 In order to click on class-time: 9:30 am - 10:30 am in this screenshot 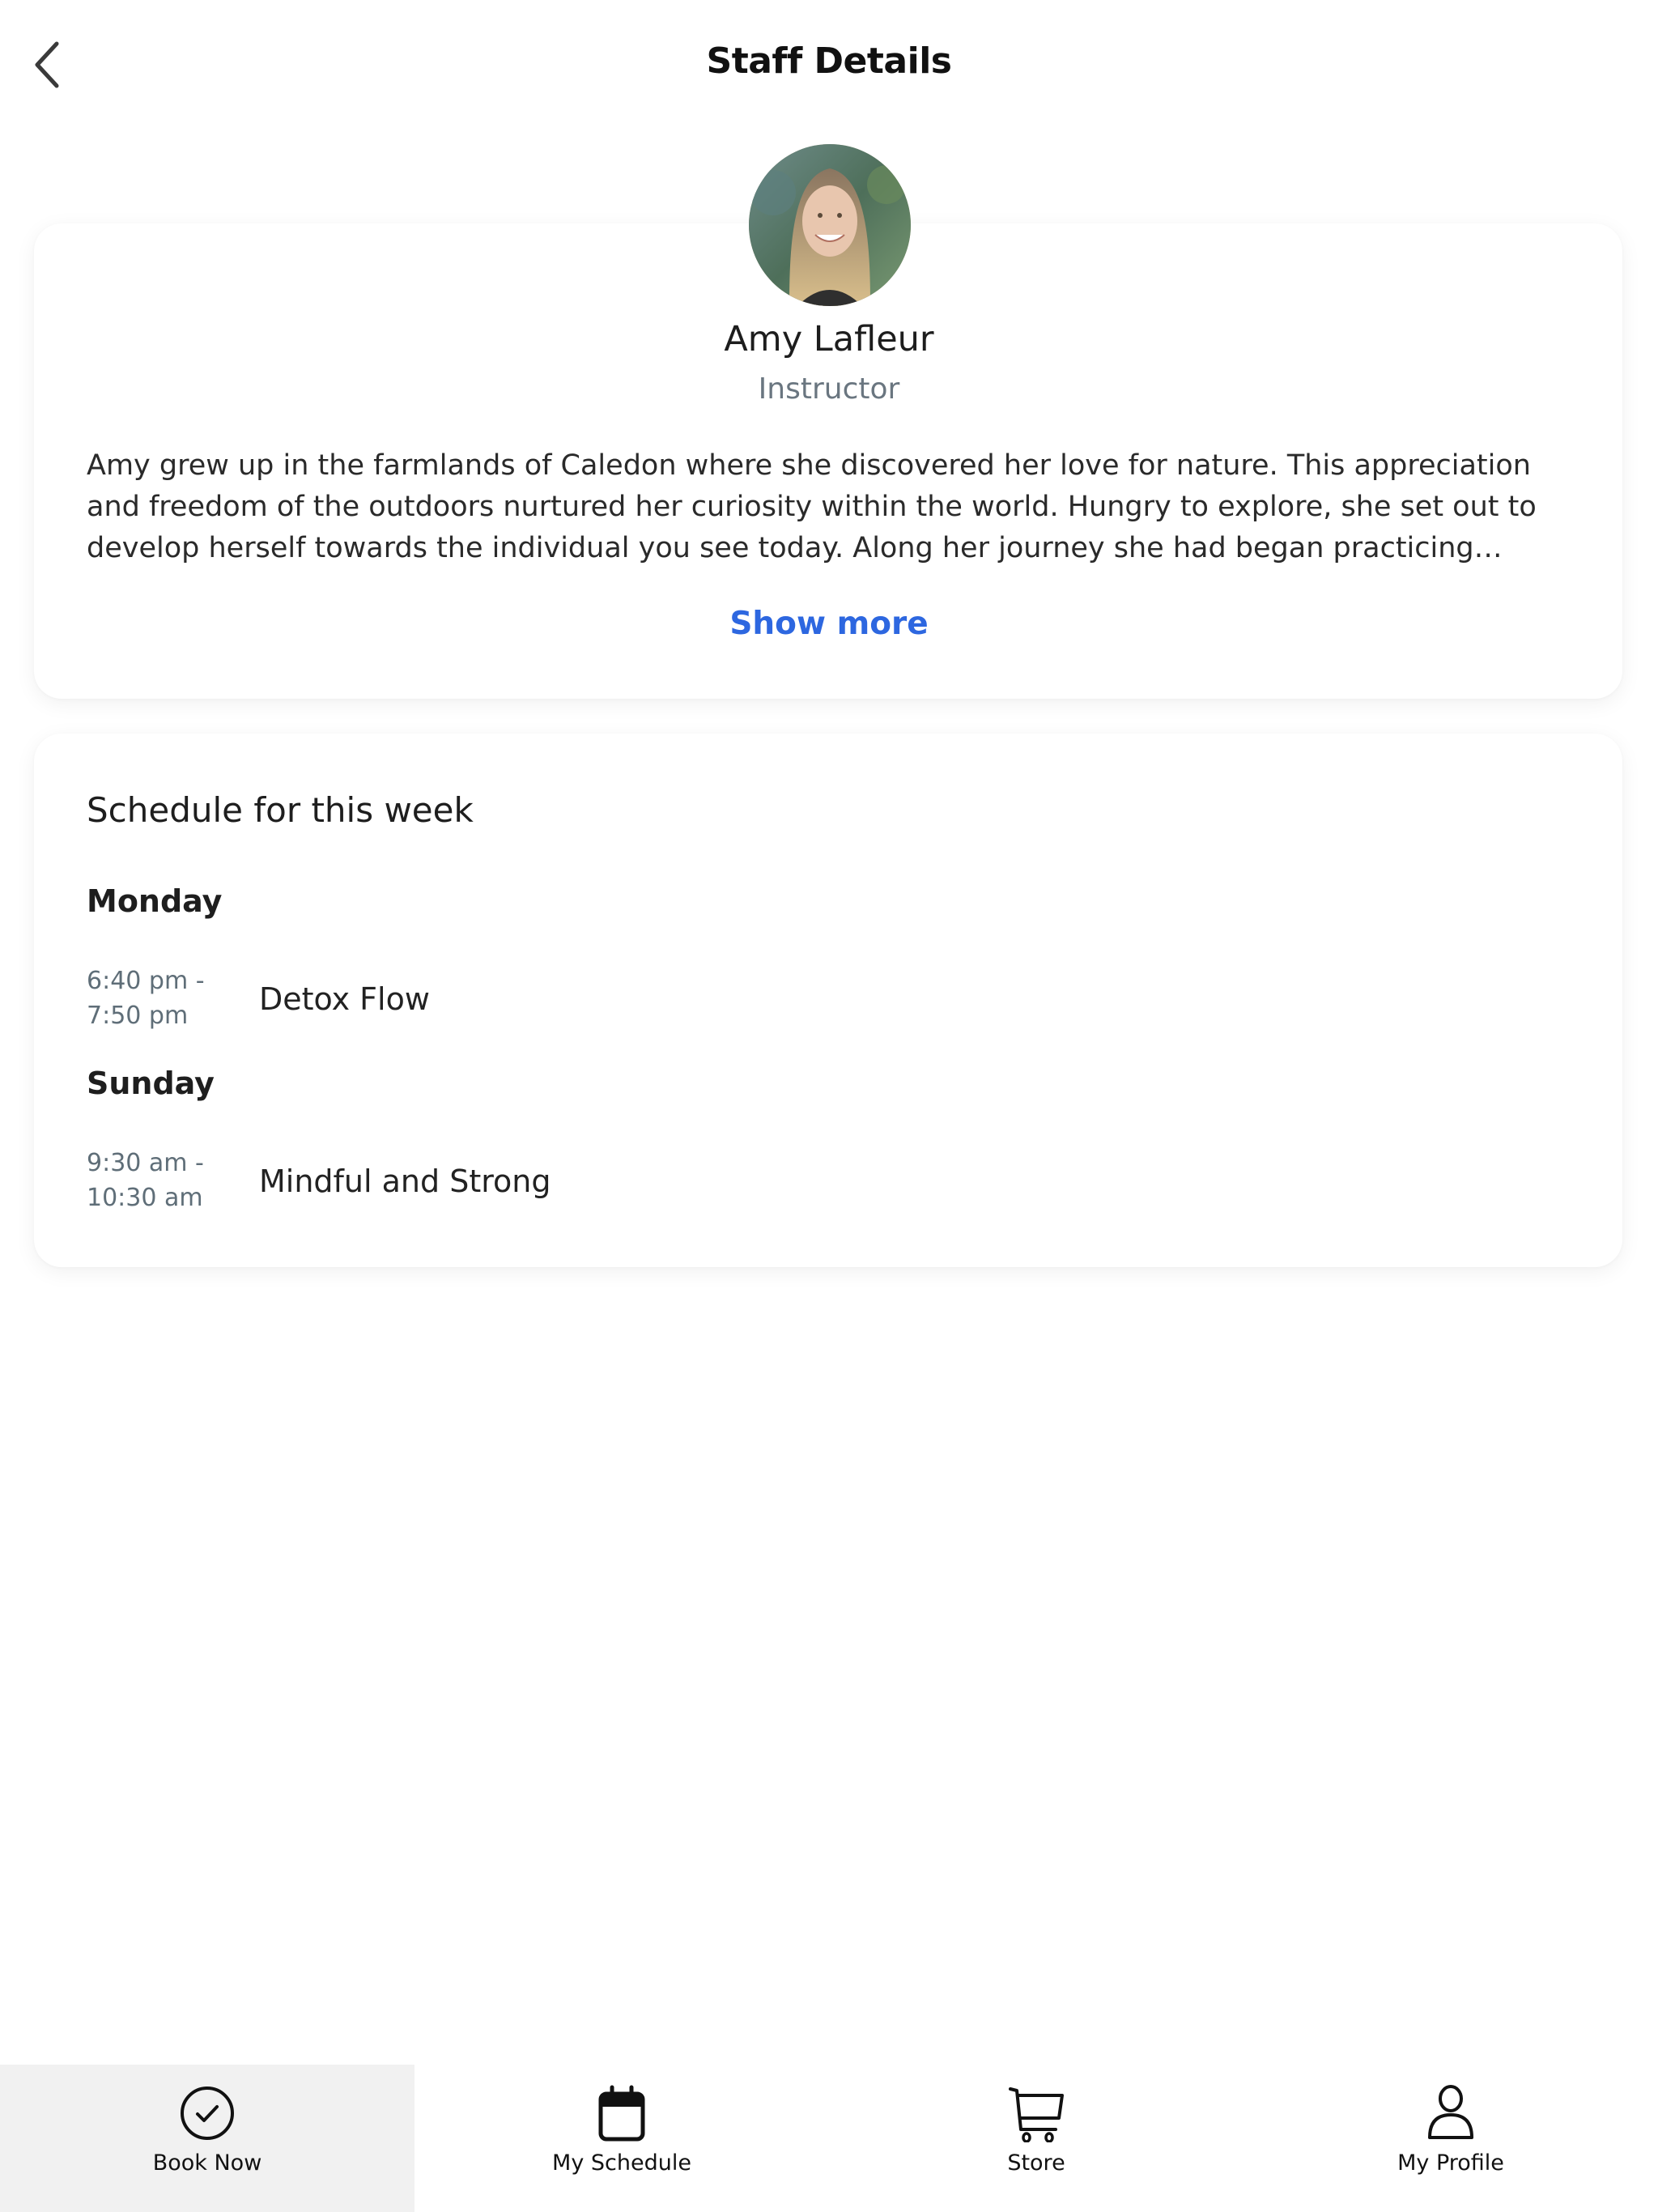, I will do `click(159, 1180)`.